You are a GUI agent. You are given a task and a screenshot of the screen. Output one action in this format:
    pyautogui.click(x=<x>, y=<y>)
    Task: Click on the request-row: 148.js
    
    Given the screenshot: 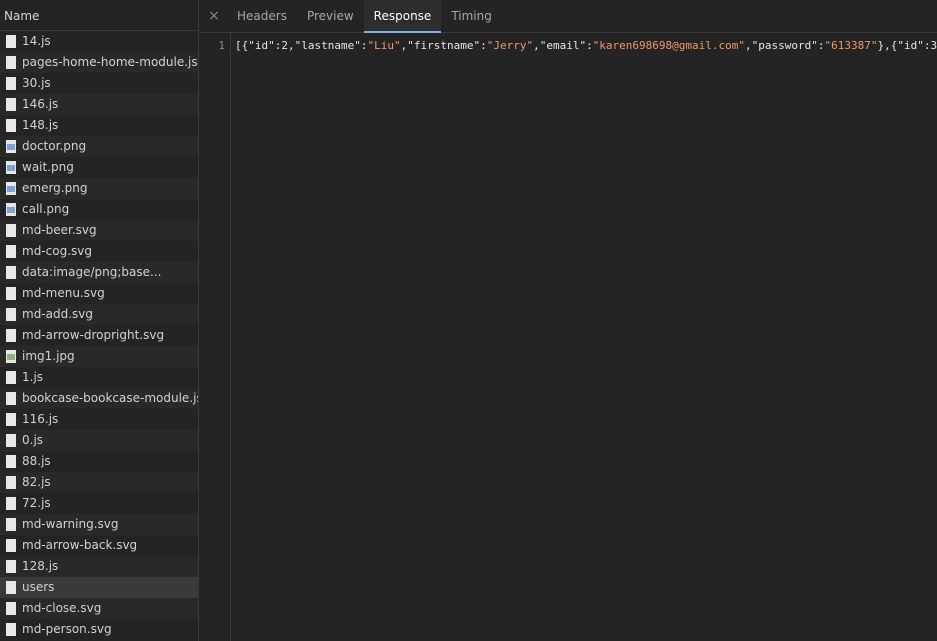 What is the action you would take?
    pyautogui.click(x=99, y=125)
    